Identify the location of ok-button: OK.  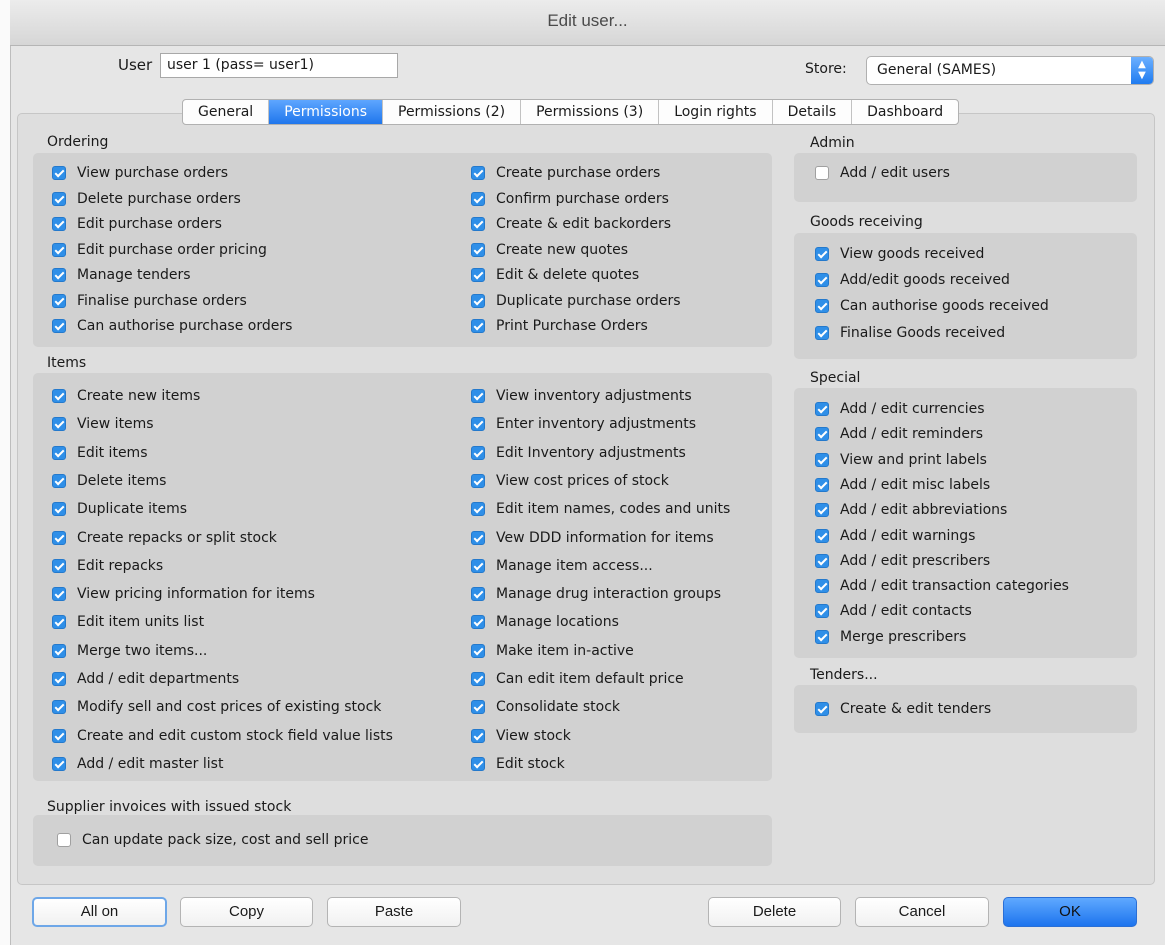
(1070, 912).